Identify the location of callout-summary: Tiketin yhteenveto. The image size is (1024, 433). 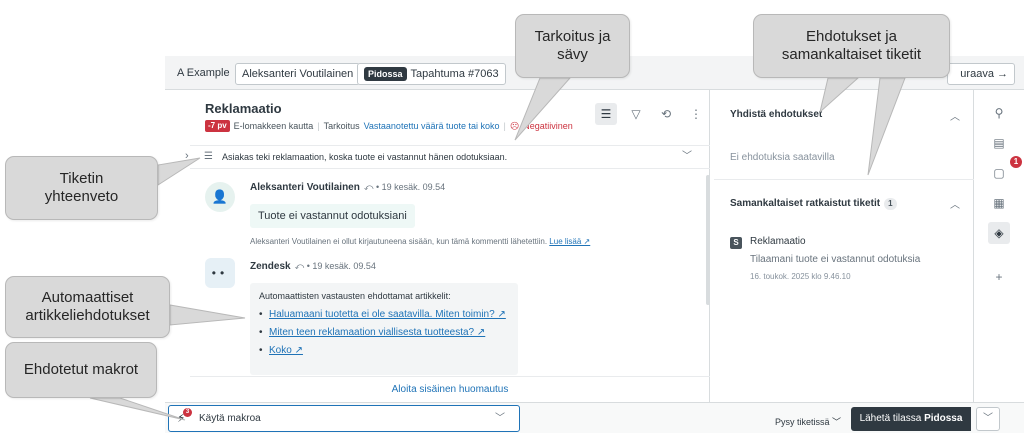
(81, 188).